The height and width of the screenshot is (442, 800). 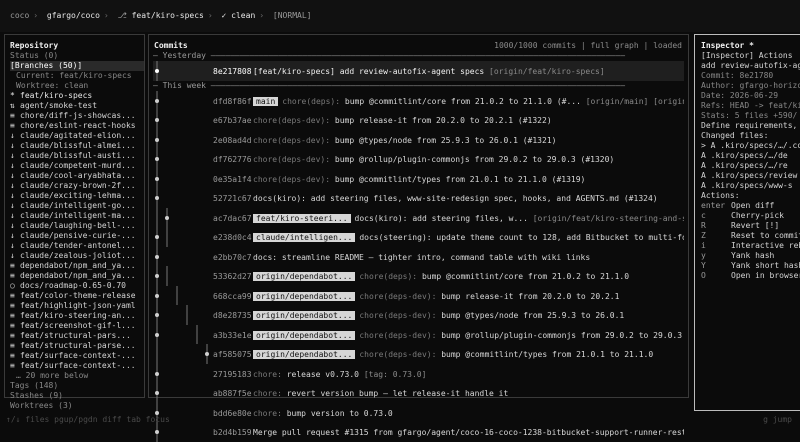 I want to click on branch-name: feat/kiro-specs, so click(x=168, y=16).